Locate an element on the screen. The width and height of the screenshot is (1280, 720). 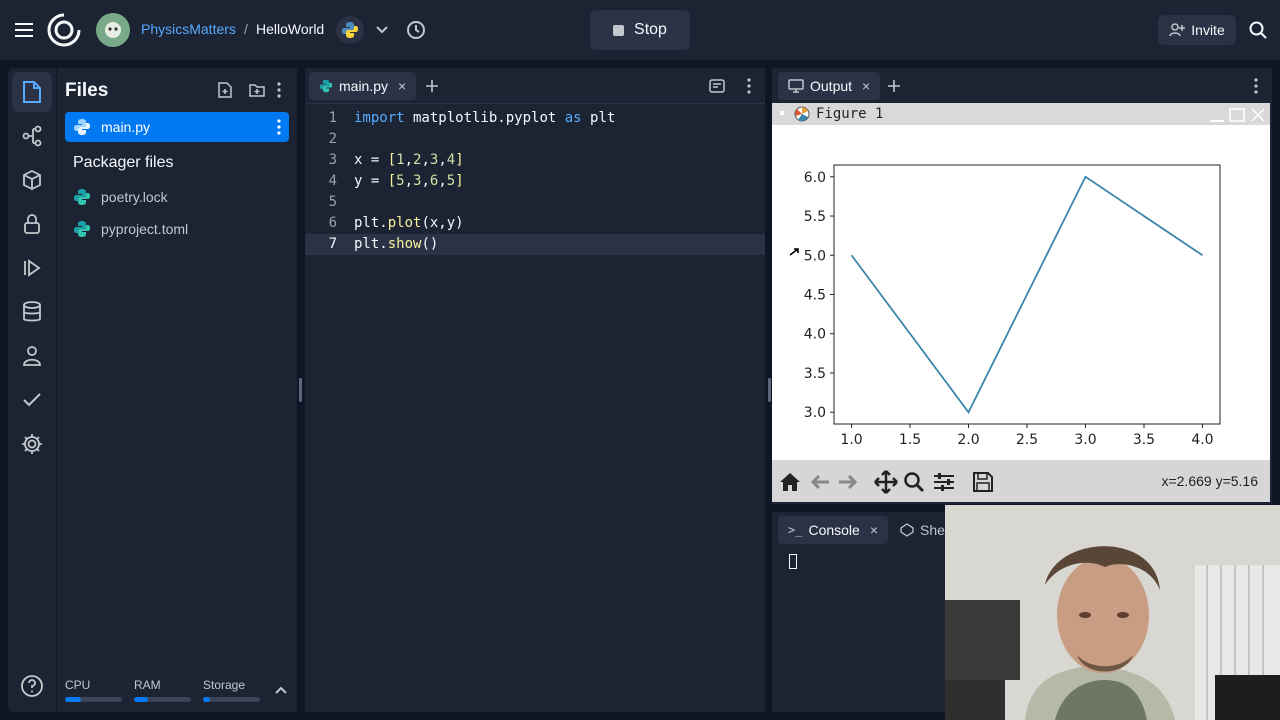
y-tick-label: 5.5 is located at coordinates (815, 217).